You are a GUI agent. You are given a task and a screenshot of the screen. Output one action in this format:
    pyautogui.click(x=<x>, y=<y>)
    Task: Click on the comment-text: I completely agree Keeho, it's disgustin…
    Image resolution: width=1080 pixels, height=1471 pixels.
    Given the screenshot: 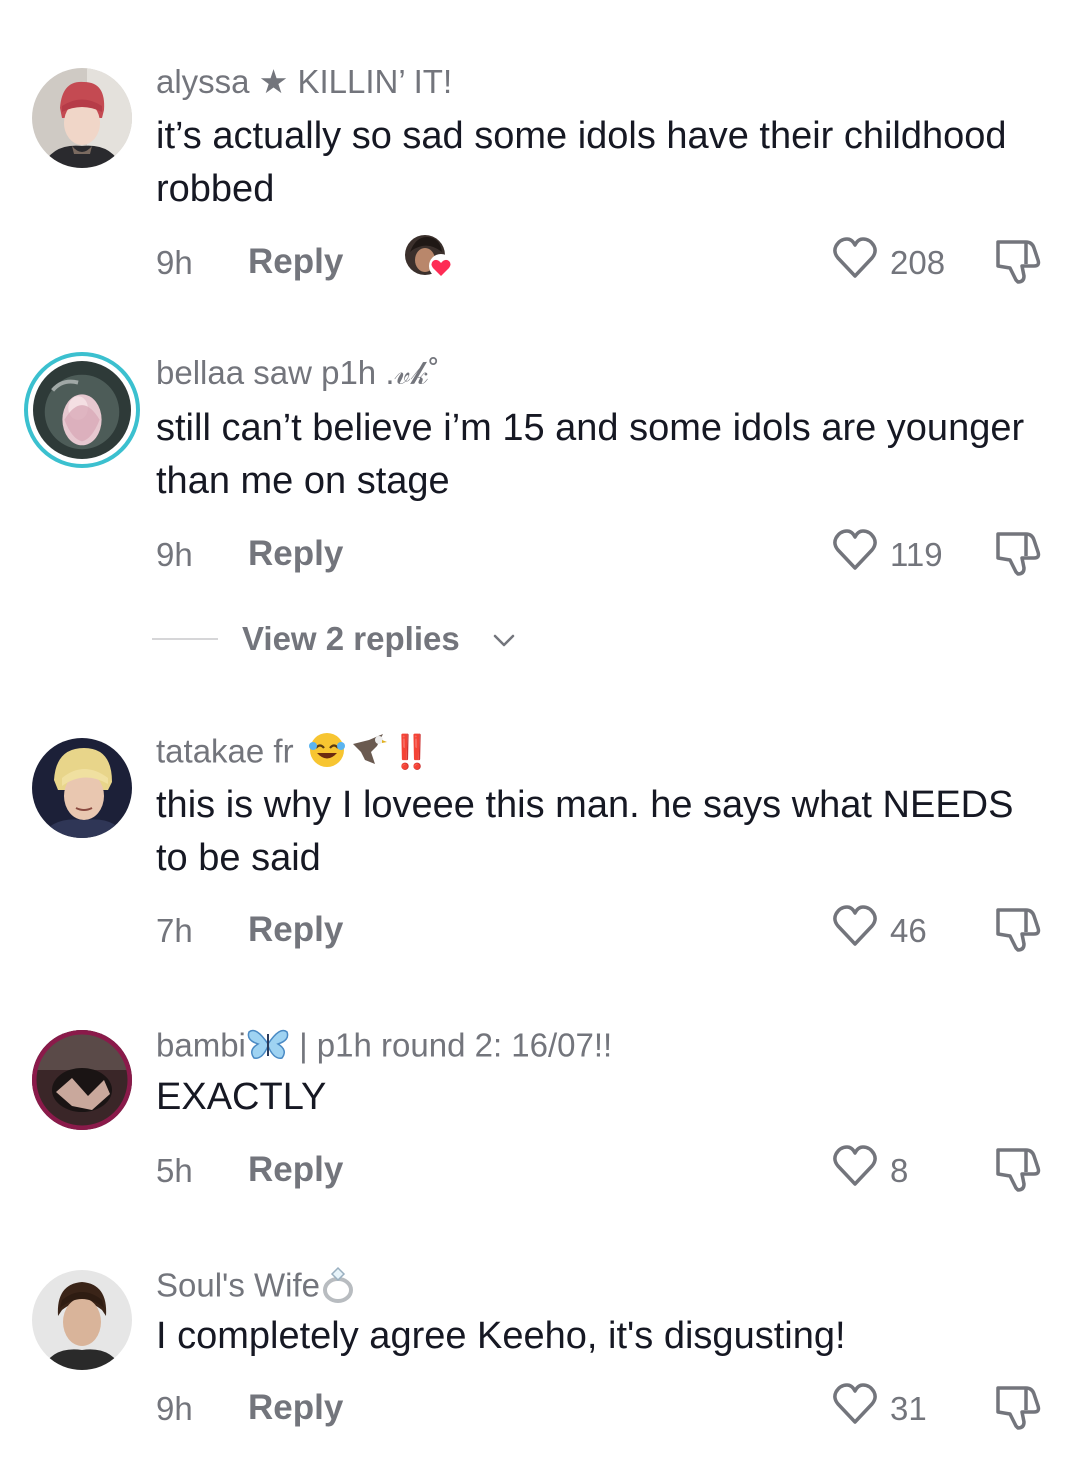 What is the action you would take?
    pyautogui.click(x=501, y=1336)
    